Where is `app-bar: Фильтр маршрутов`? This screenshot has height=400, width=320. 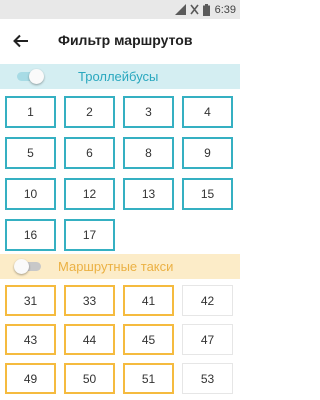
app-bar: Фильтр маршрутов is located at coordinates (120, 41).